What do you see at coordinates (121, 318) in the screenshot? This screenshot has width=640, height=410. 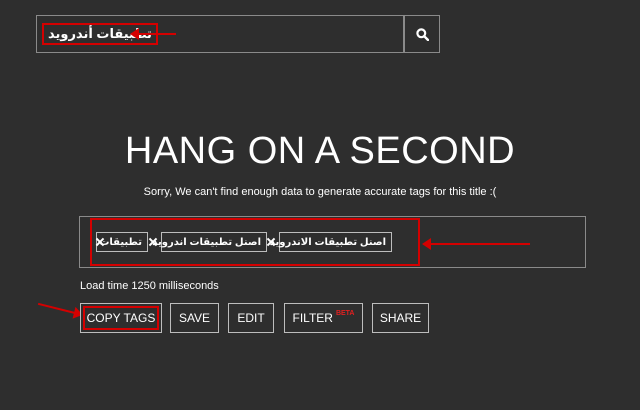 I see `annotation-copy-highlight` at bounding box center [121, 318].